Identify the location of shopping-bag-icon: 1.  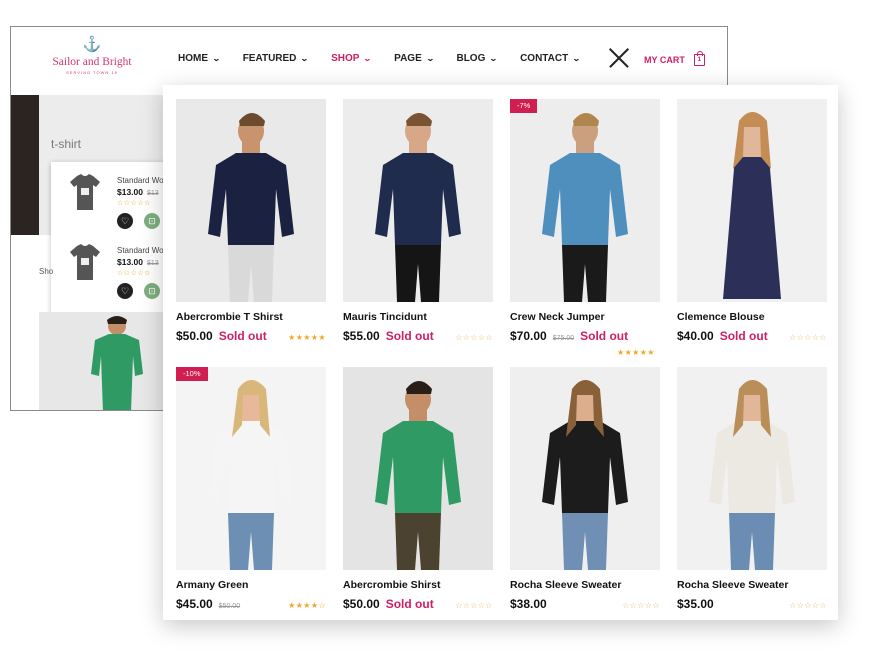
(699, 58).